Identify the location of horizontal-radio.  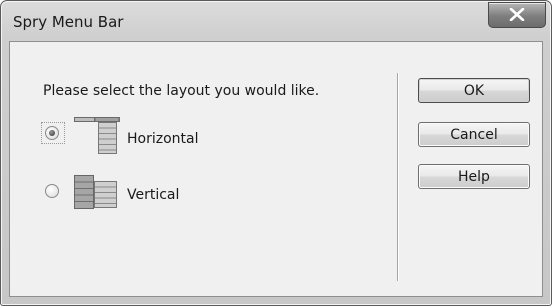
(52, 133).